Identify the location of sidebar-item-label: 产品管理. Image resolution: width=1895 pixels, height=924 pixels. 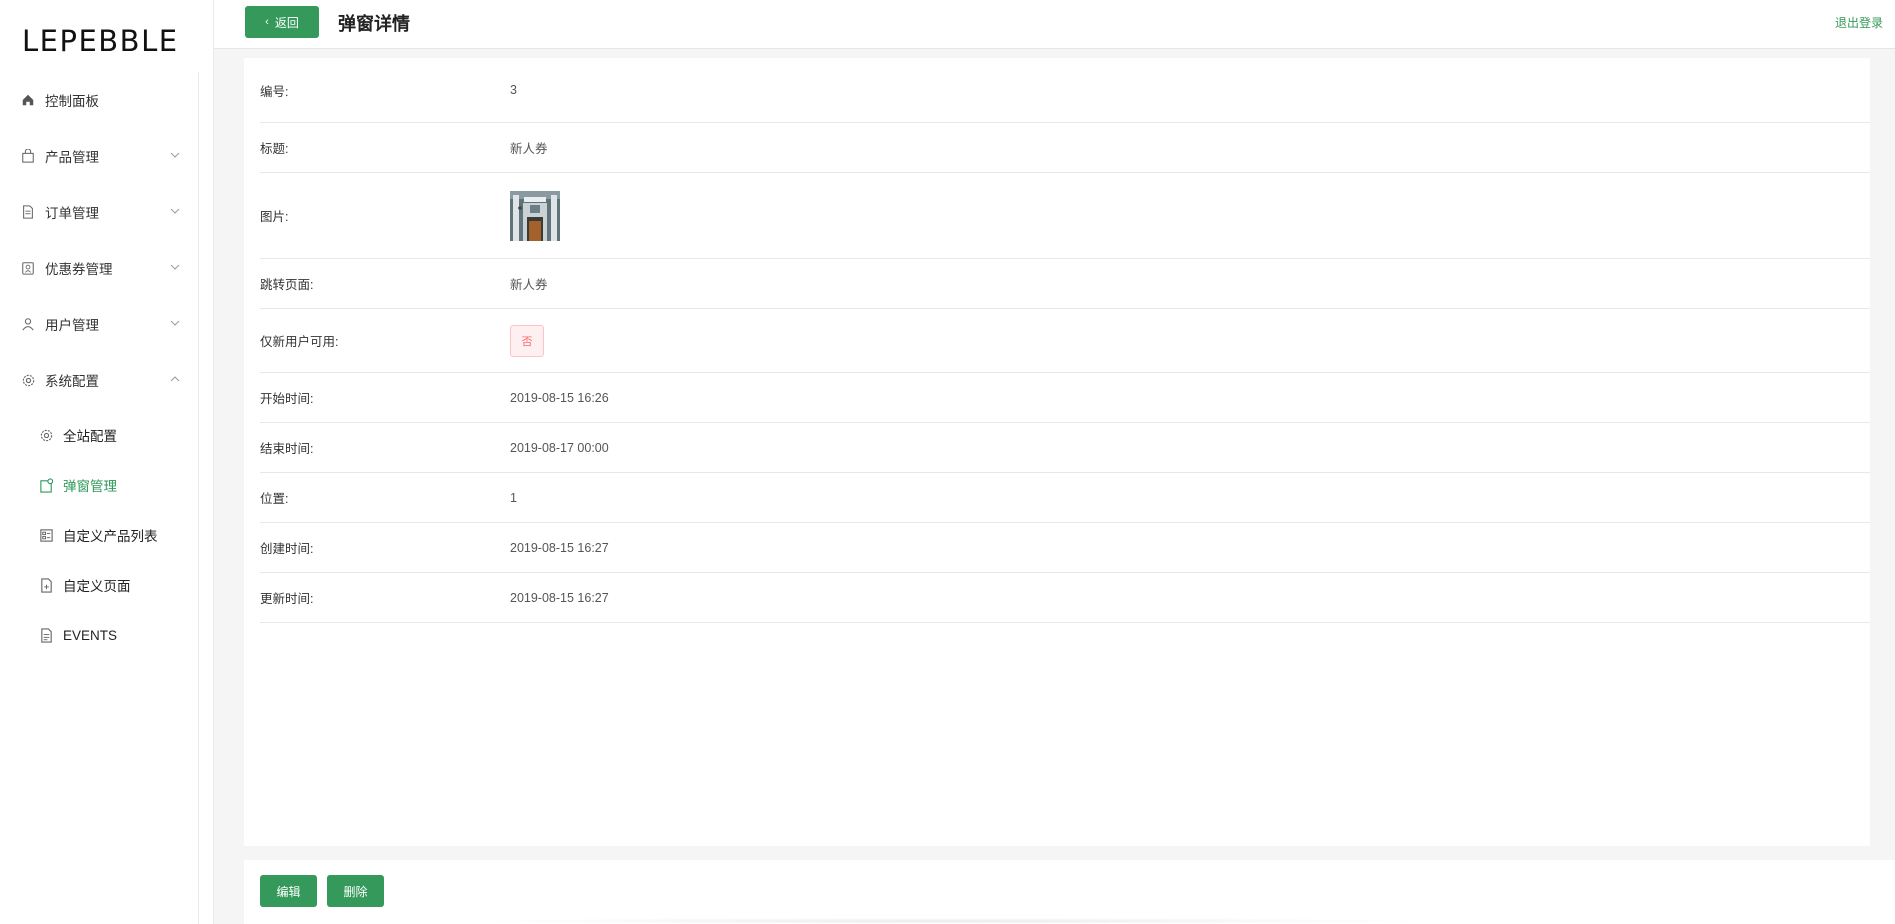
(72, 157).